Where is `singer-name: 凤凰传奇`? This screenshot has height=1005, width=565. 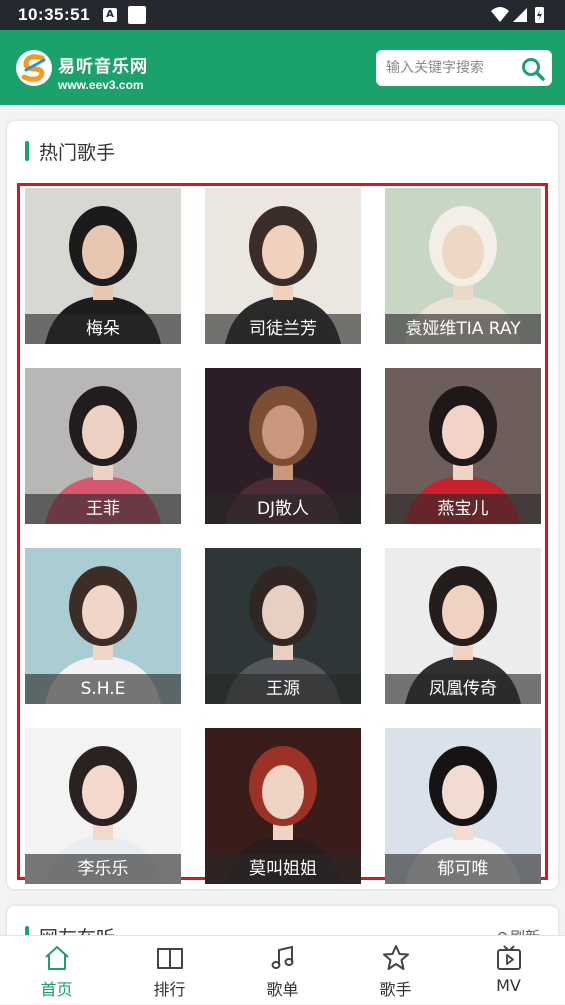 singer-name: 凤凰传奇 is located at coordinates (463, 689).